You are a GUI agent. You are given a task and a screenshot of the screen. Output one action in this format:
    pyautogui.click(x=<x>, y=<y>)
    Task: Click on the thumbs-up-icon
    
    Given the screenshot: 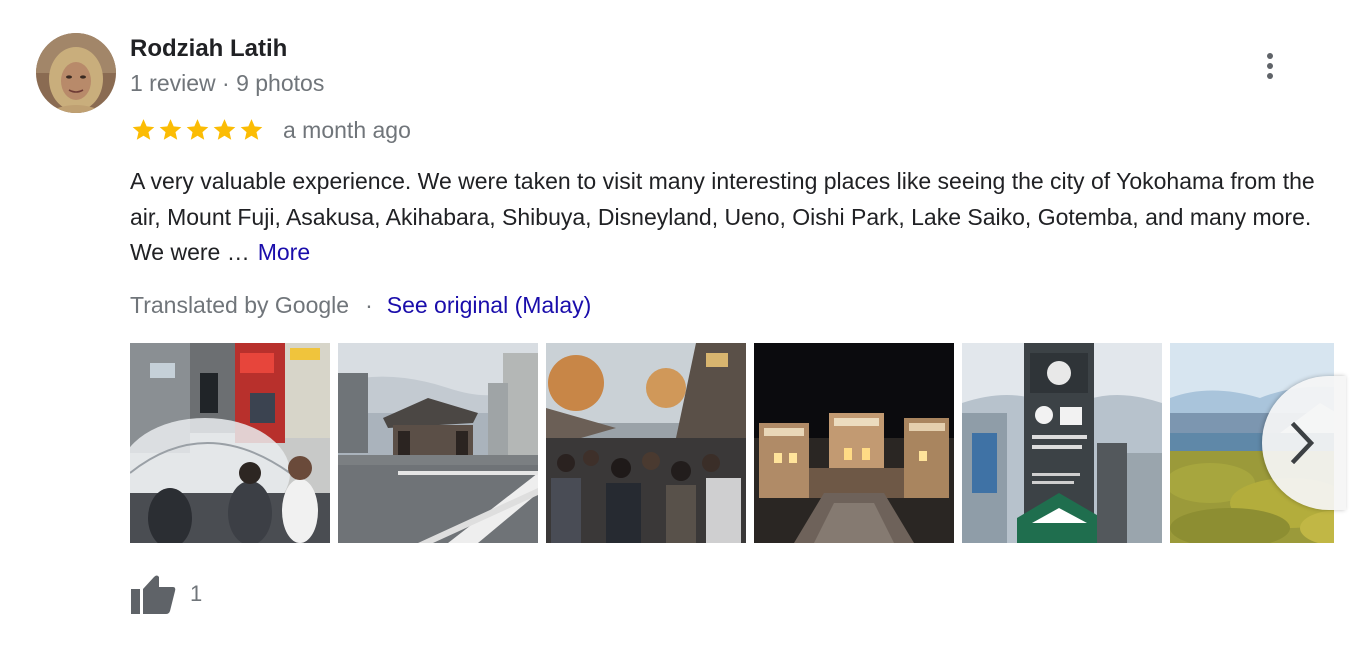 What is the action you would take?
    pyautogui.click(x=153, y=594)
    